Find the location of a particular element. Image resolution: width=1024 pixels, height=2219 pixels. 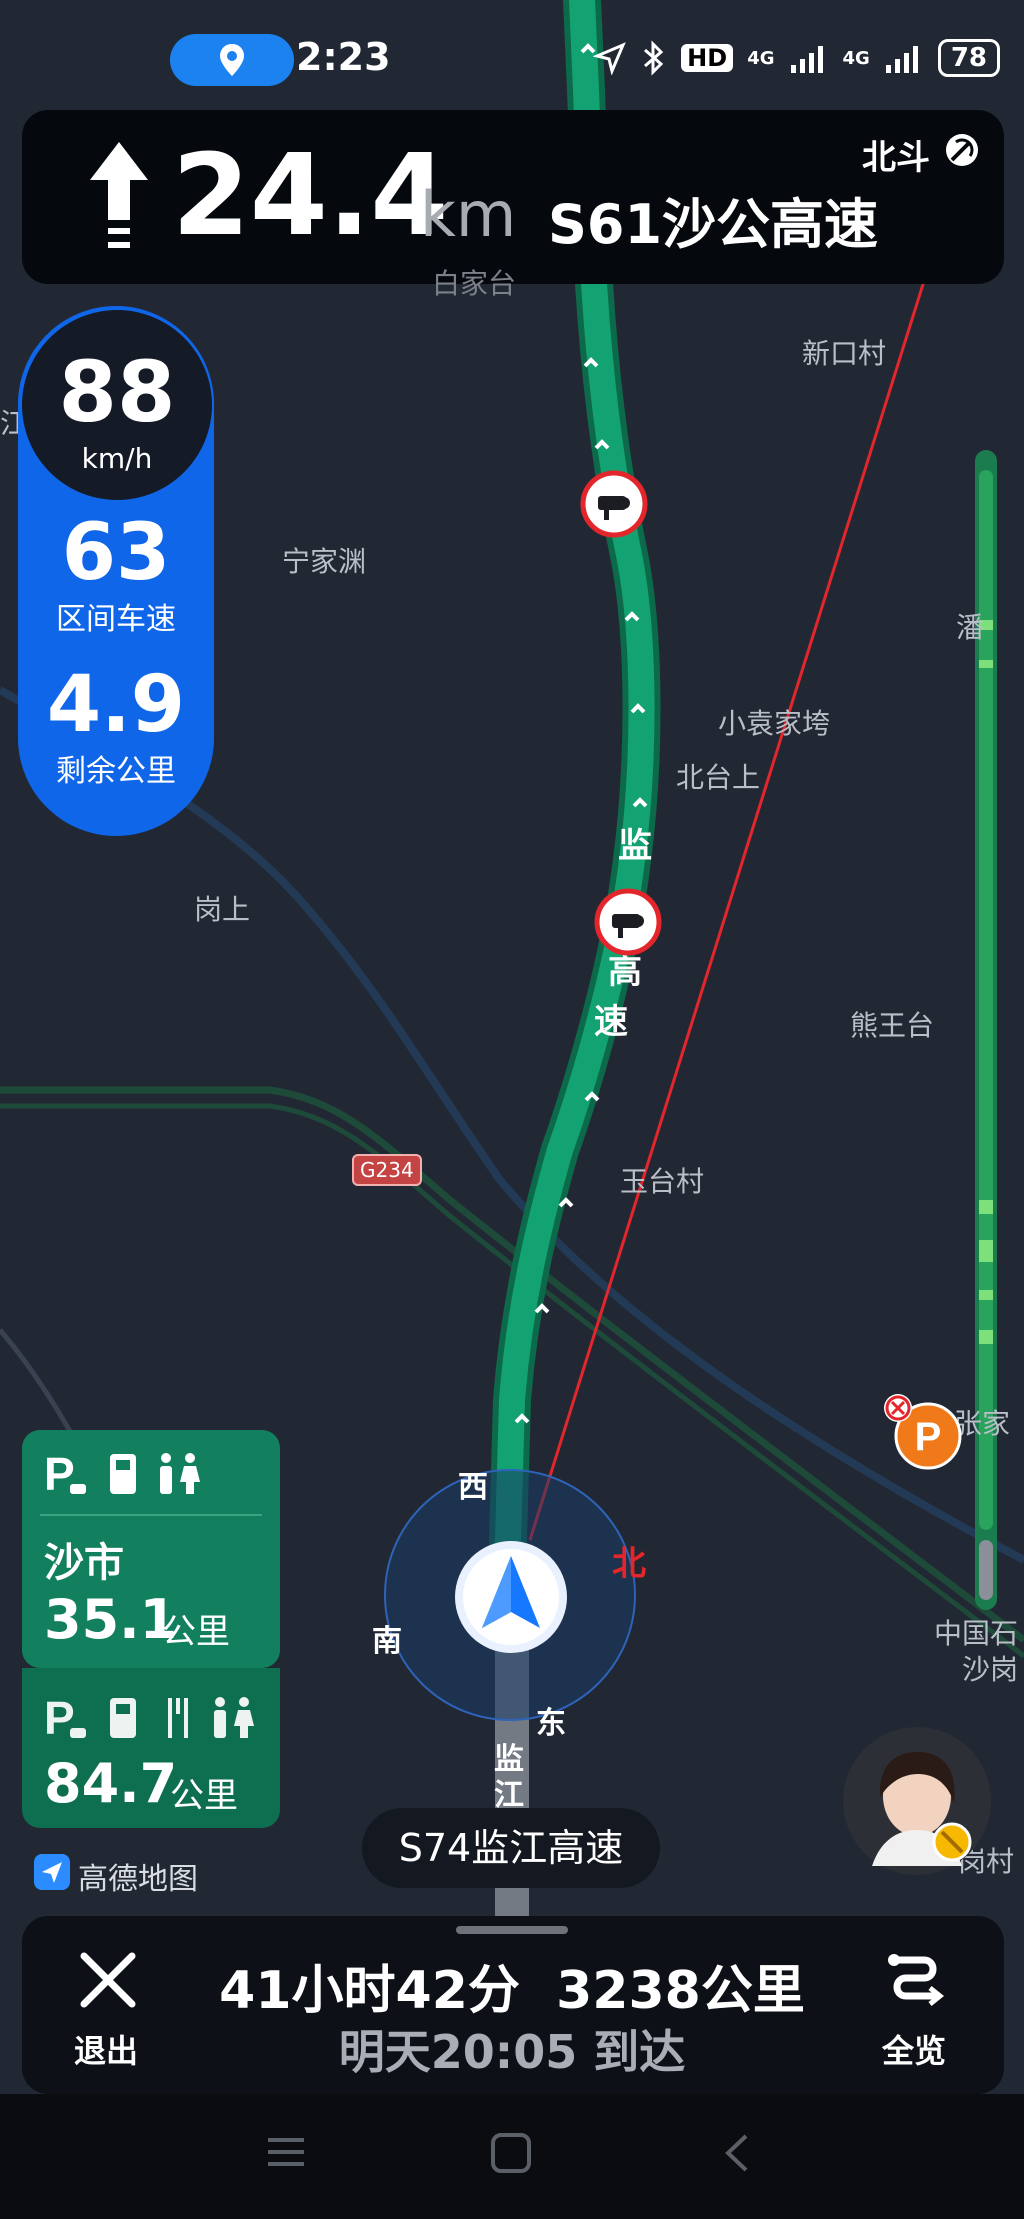

map-label: 宁家渊 is located at coordinates (324, 561).